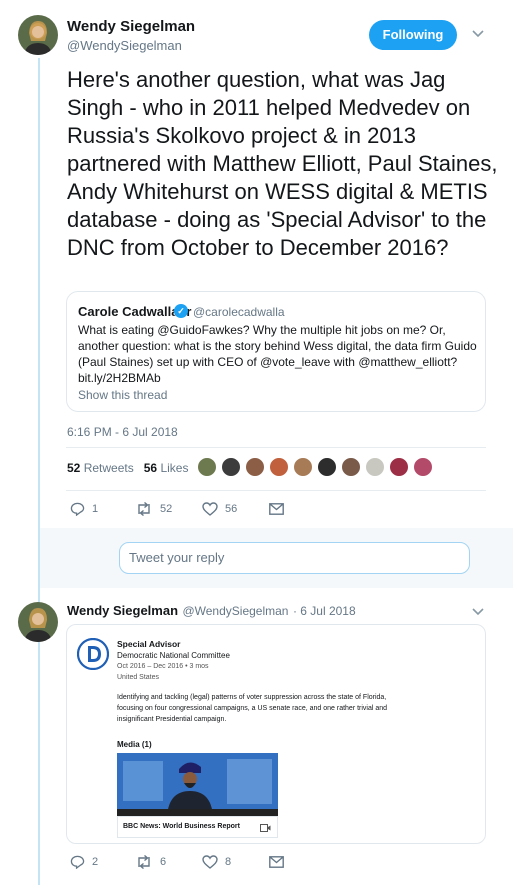  I want to click on reply-action: 2, so click(84, 862).